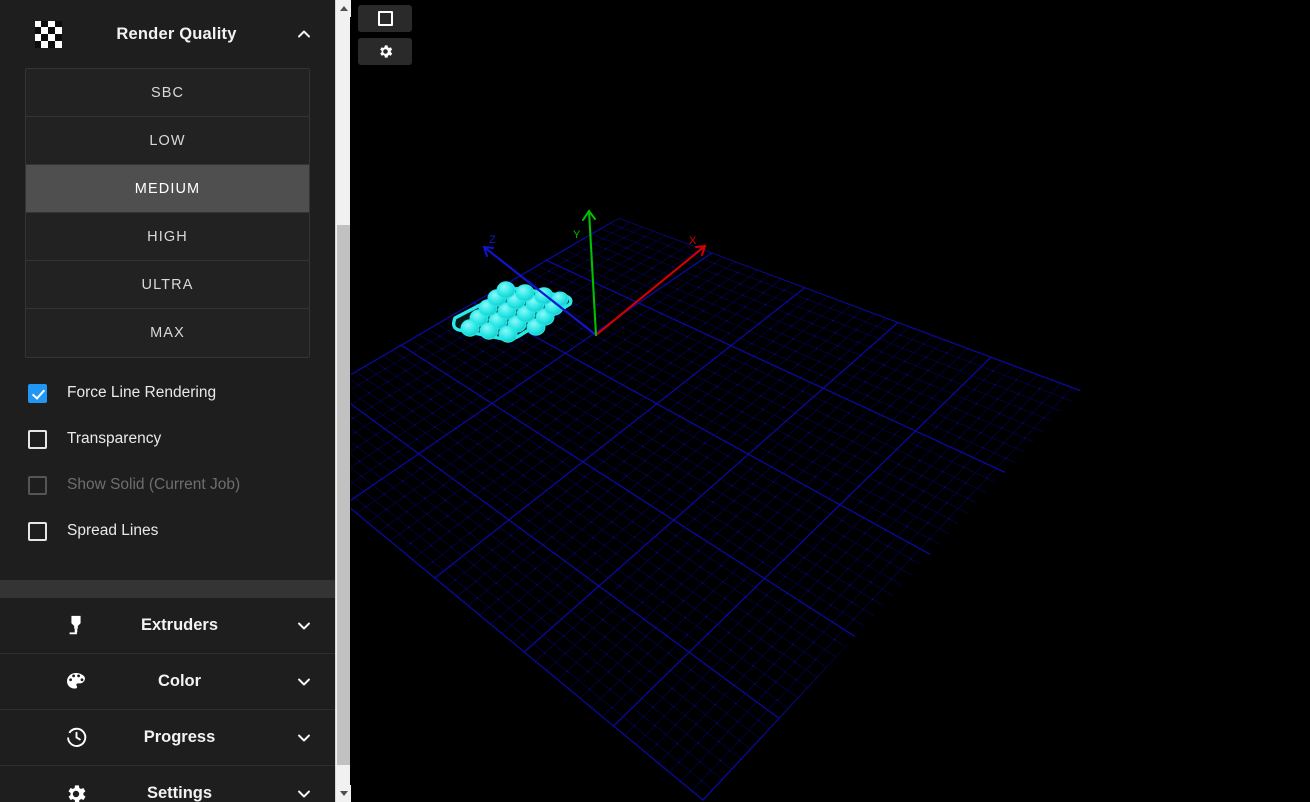  I want to click on sidebar-section-color: Color, so click(167, 682).